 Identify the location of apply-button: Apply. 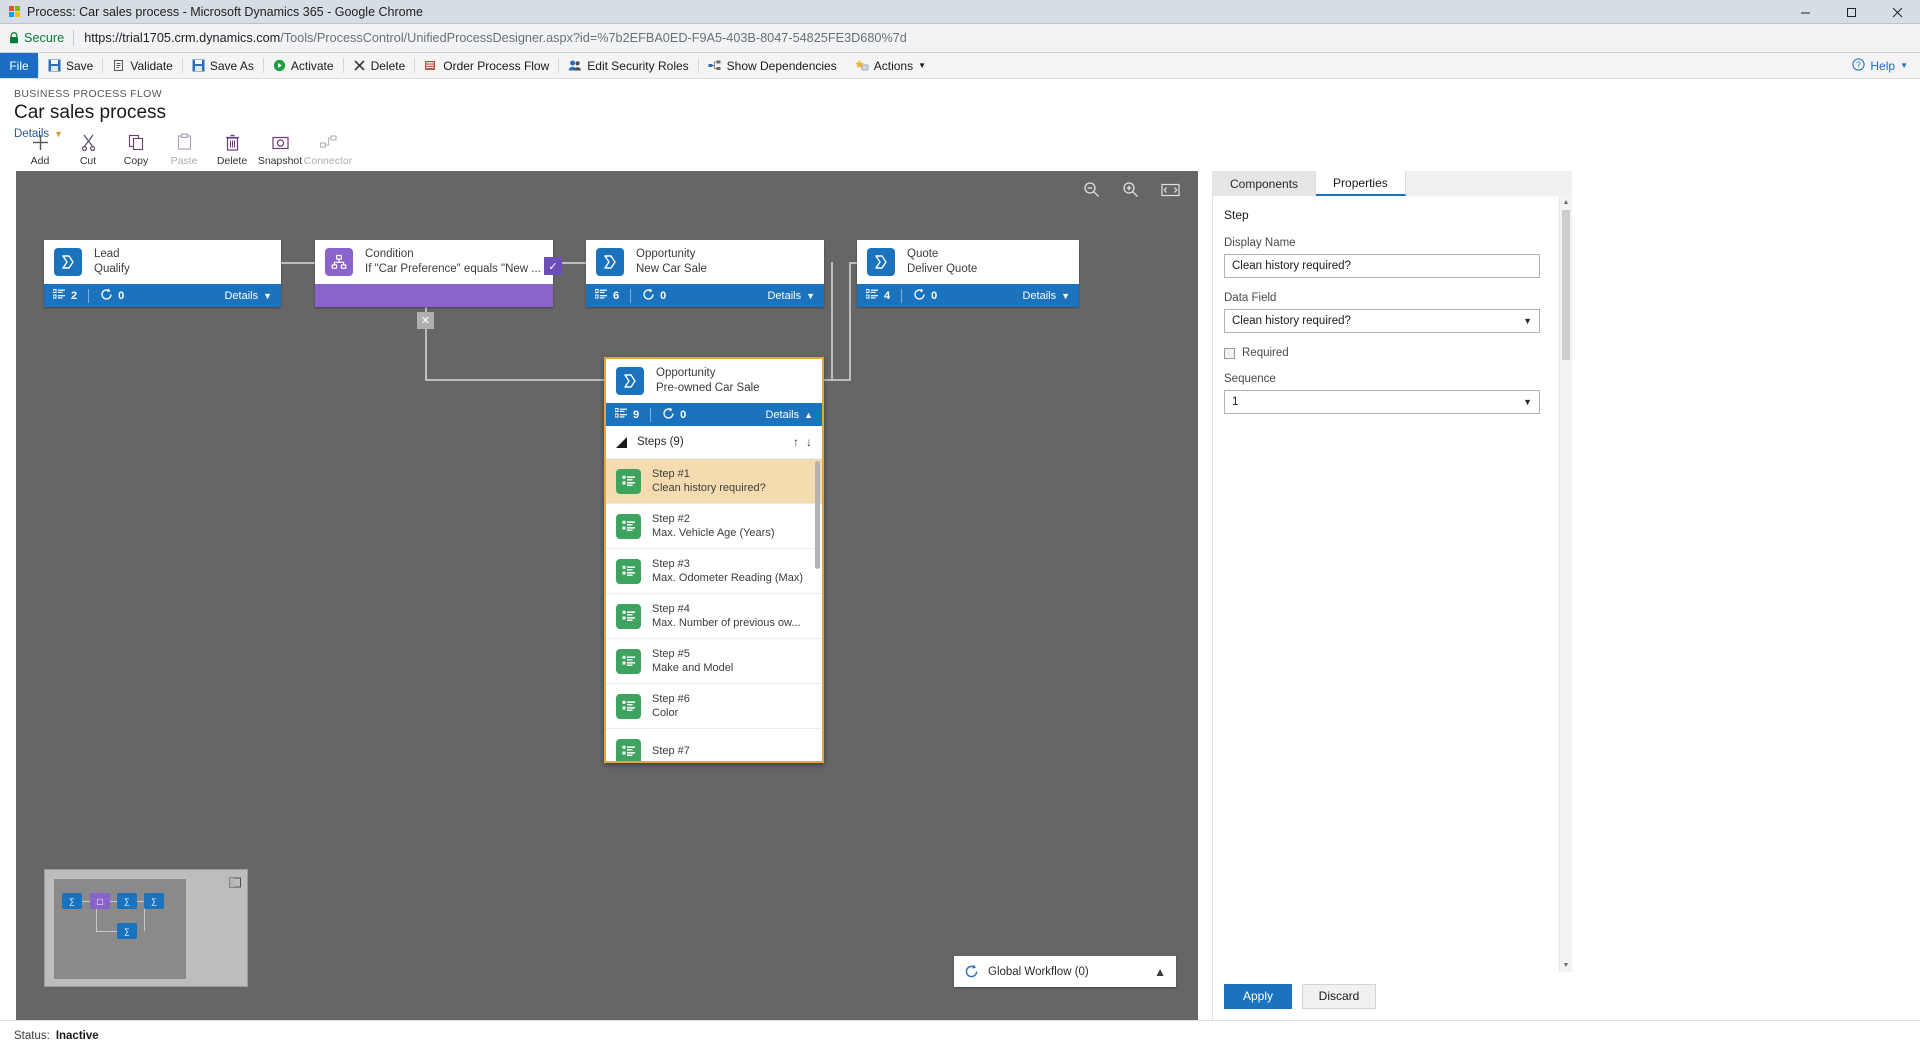
(1258, 996).